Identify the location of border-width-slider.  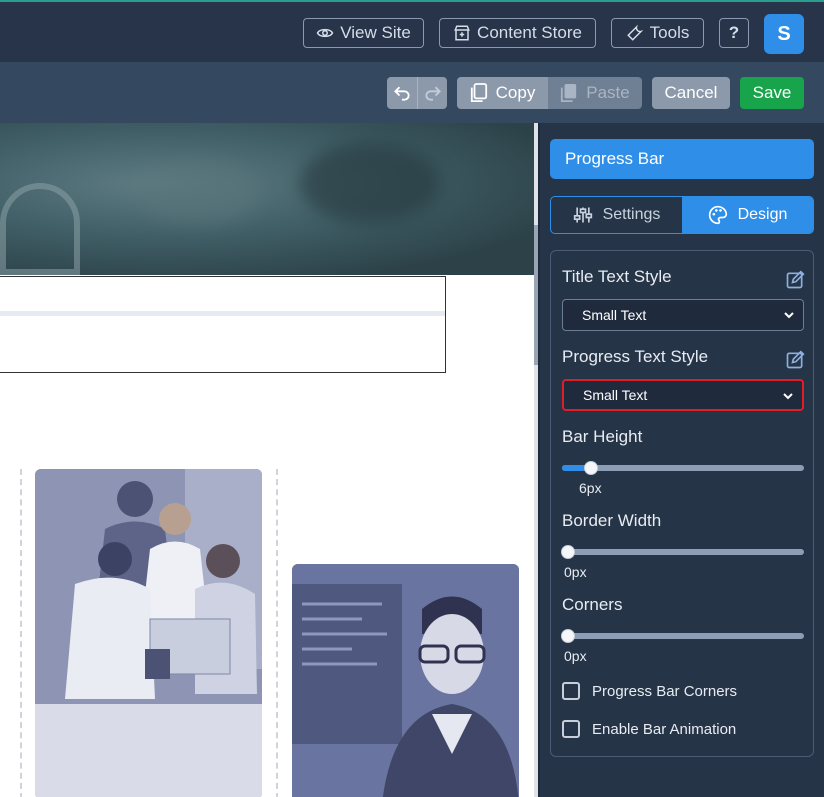
(682, 552).